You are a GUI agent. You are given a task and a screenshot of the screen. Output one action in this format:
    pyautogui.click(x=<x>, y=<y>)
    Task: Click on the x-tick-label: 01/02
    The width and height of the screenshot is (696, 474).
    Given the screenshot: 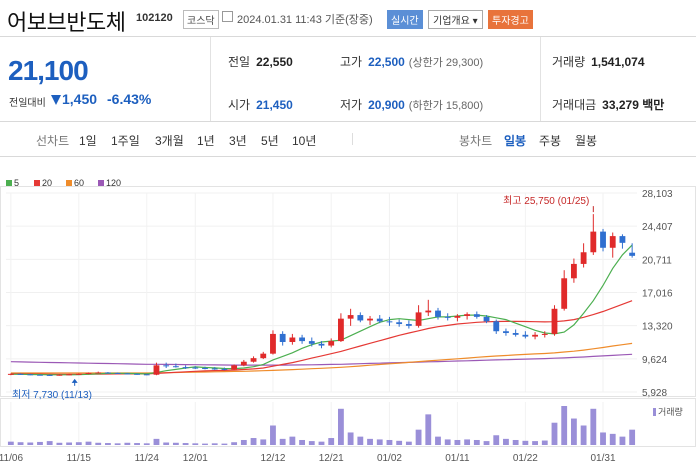 What is the action you would take?
    pyautogui.click(x=389, y=458)
    